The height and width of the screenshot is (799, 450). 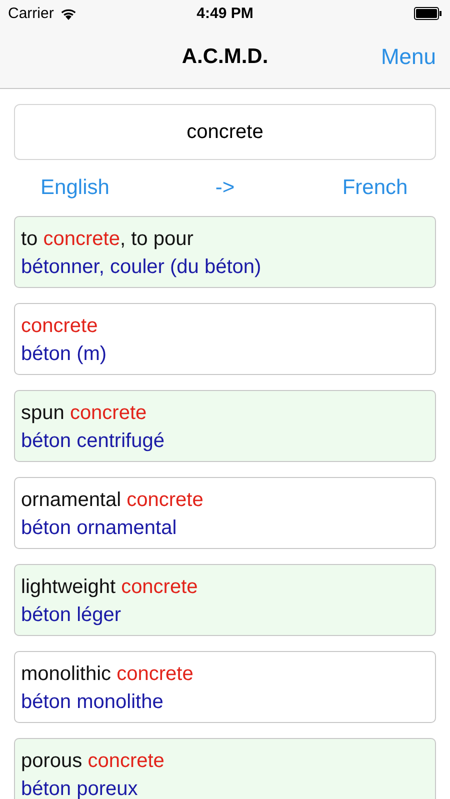 I want to click on french-translation: béton centrifugé, so click(x=93, y=441).